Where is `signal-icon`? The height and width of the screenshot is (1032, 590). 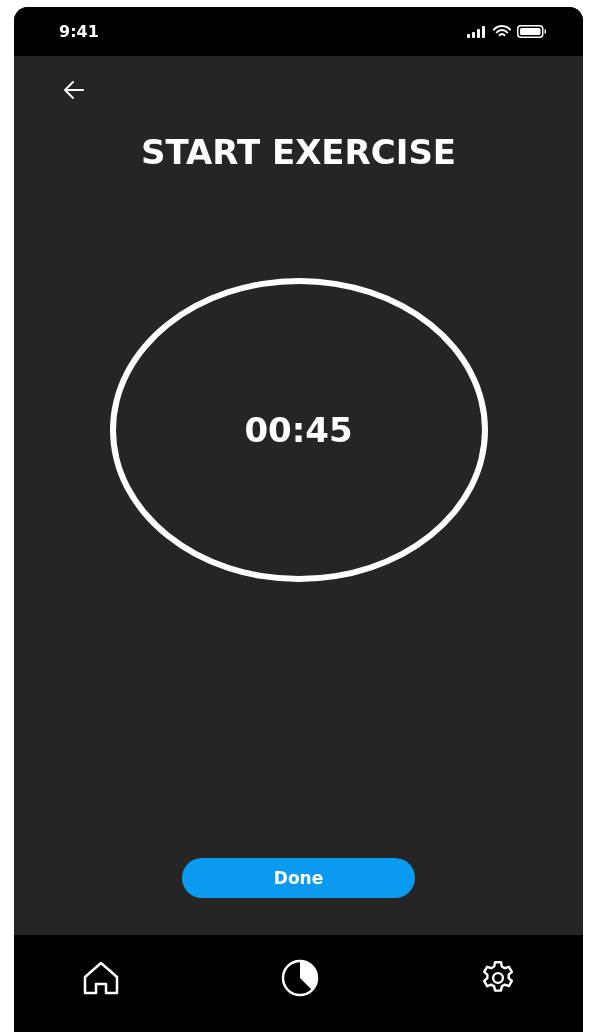
signal-icon is located at coordinates (477, 31).